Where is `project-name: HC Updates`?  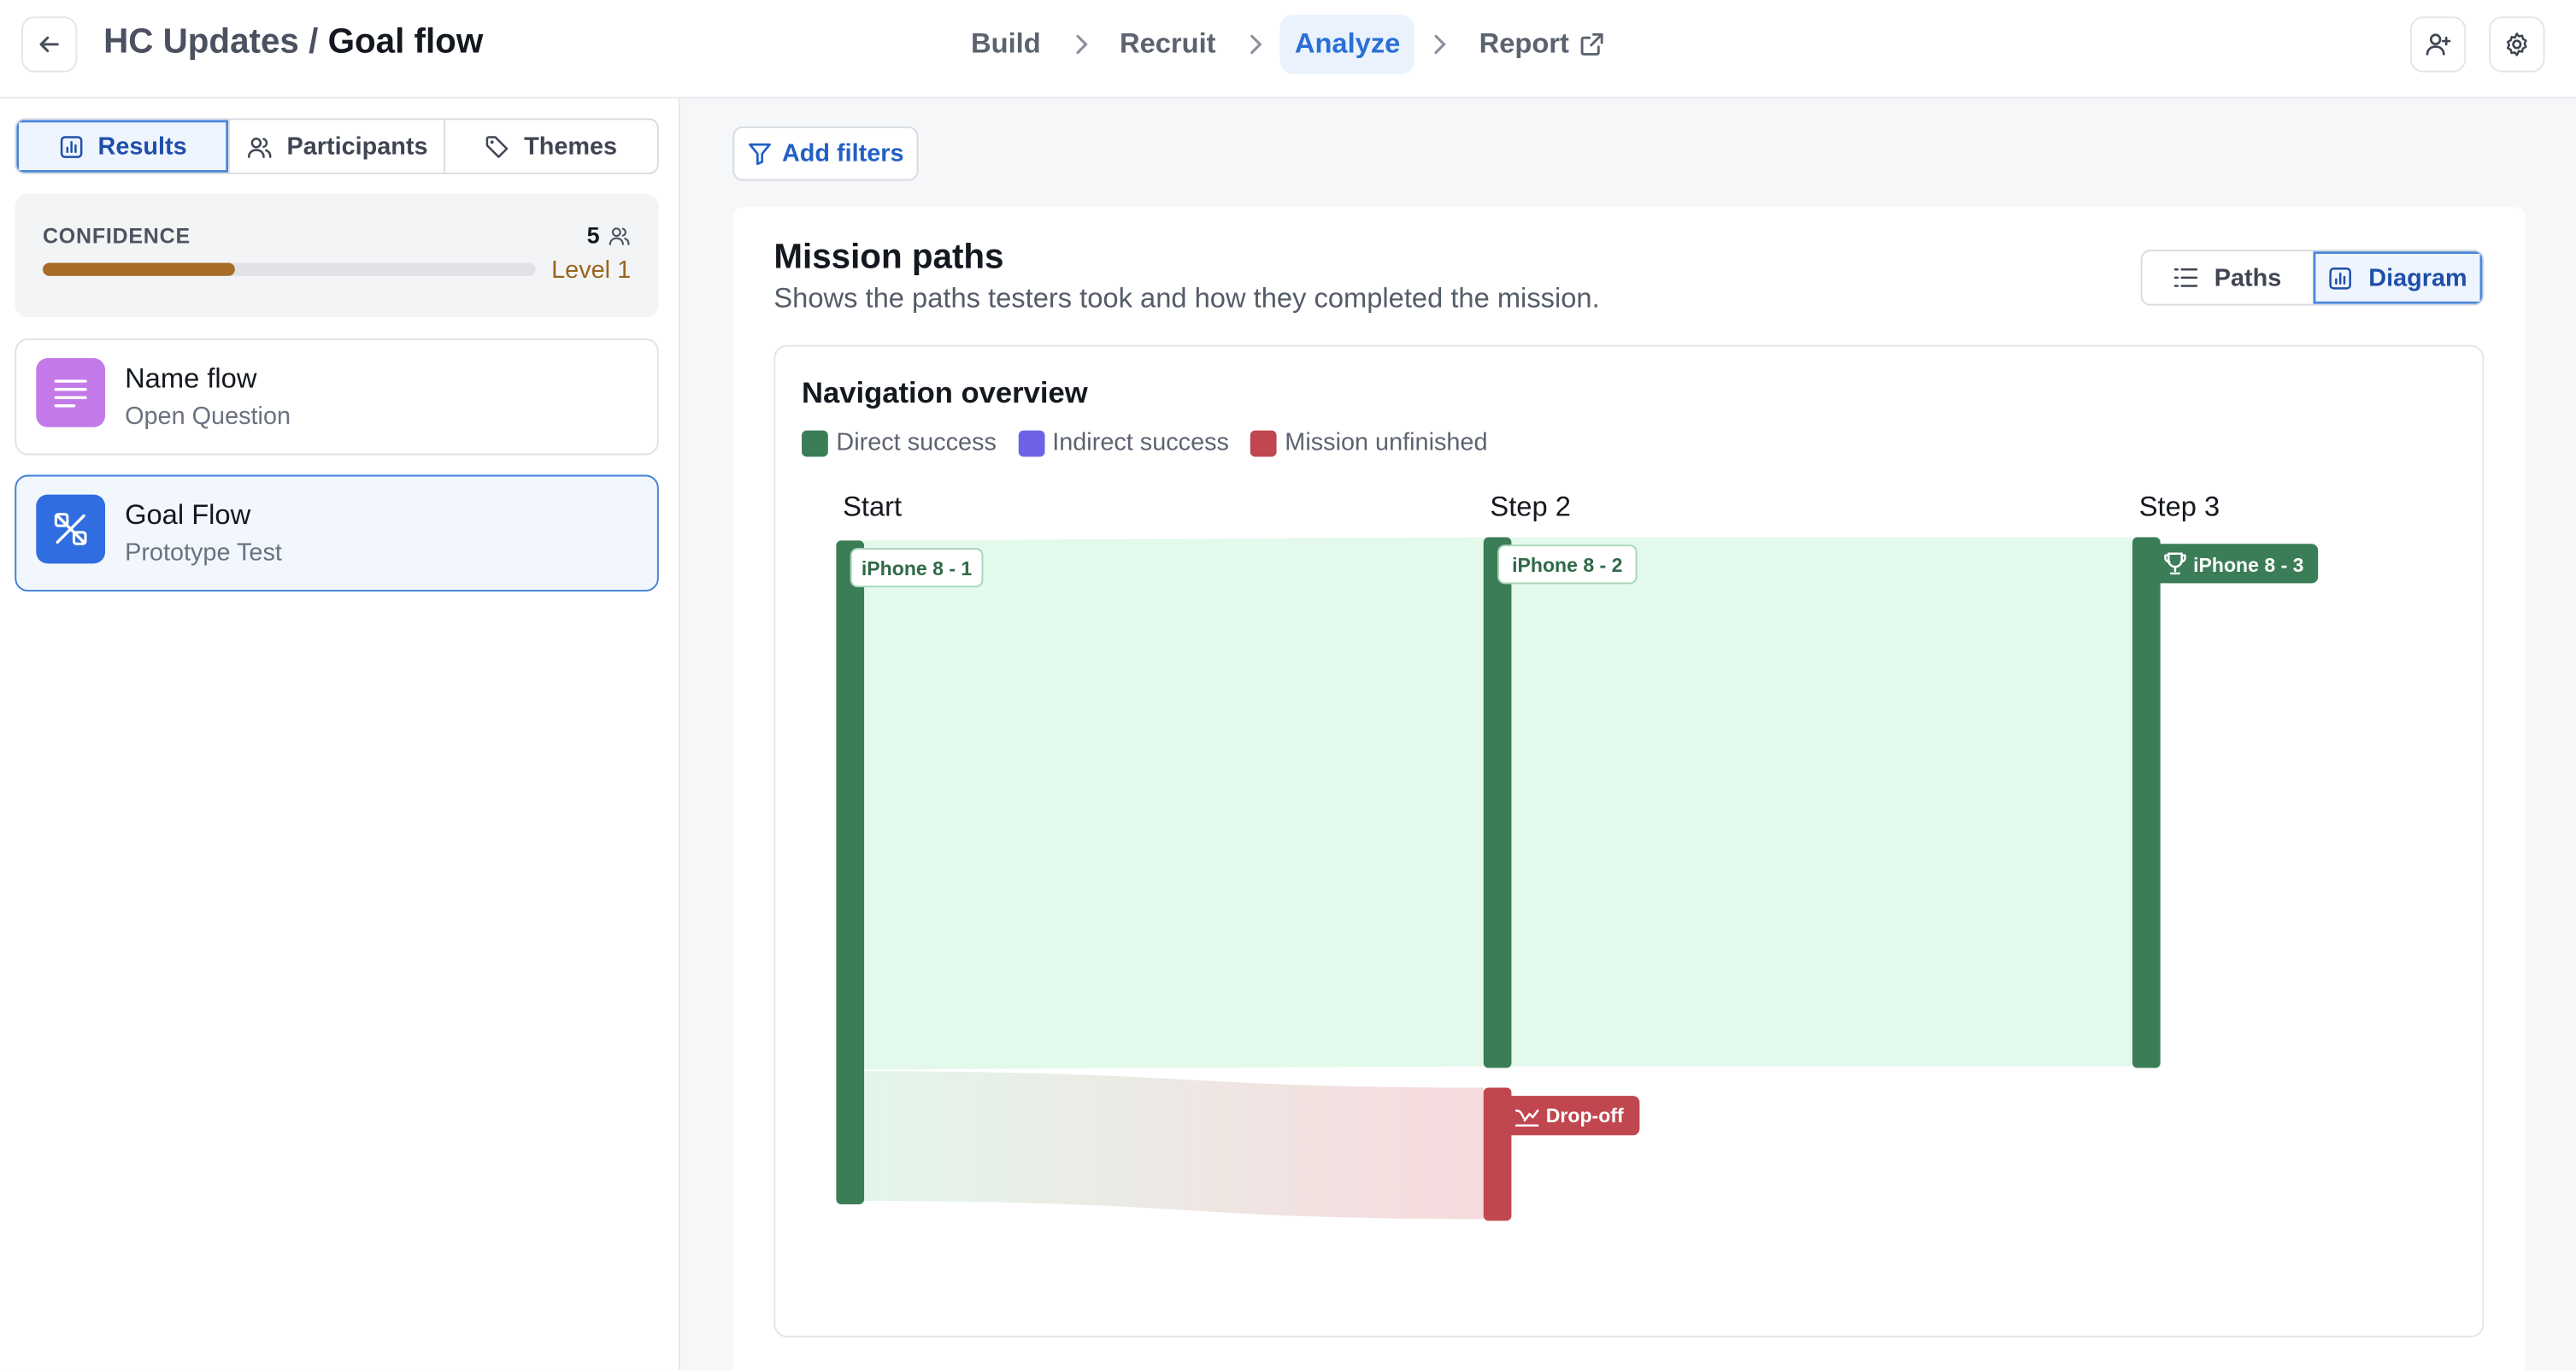
project-name: HC Updates is located at coordinates (201, 42).